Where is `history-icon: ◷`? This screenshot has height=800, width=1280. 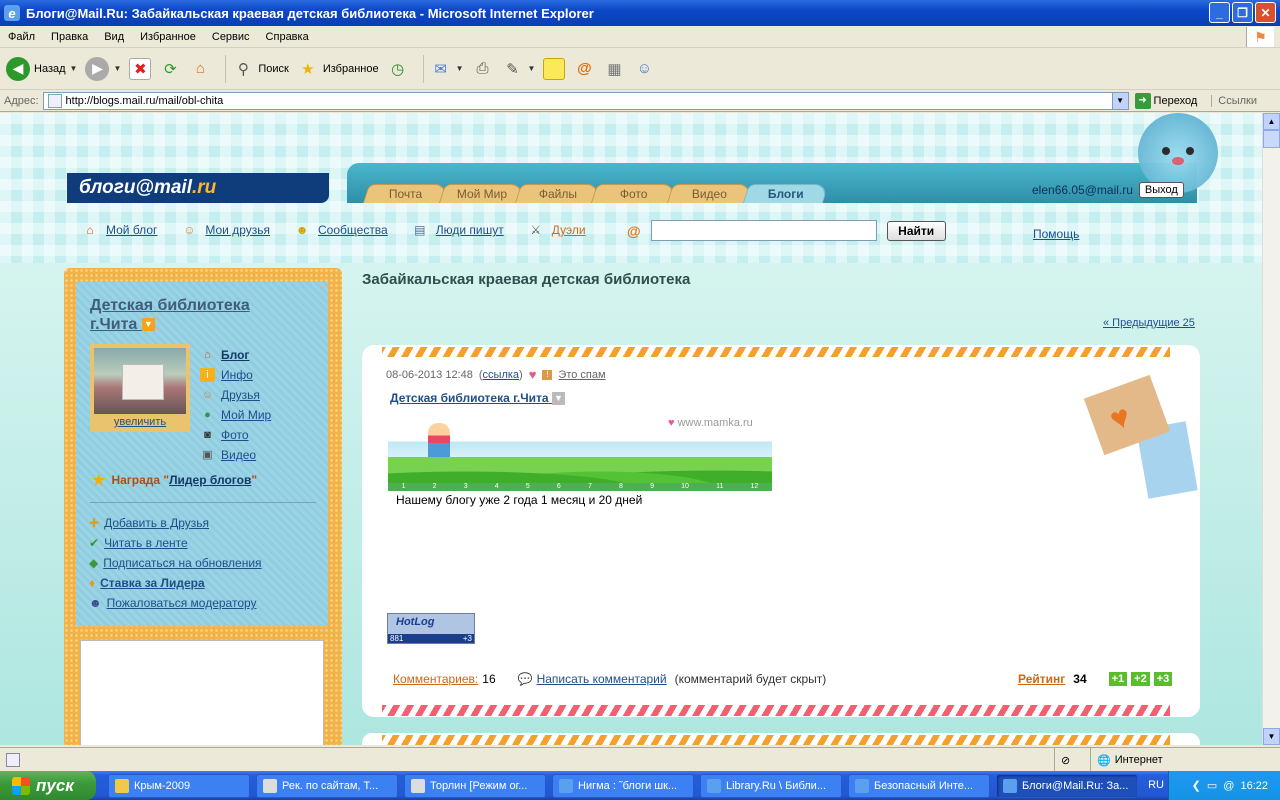 history-icon: ◷ is located at coordinates (398, 69).